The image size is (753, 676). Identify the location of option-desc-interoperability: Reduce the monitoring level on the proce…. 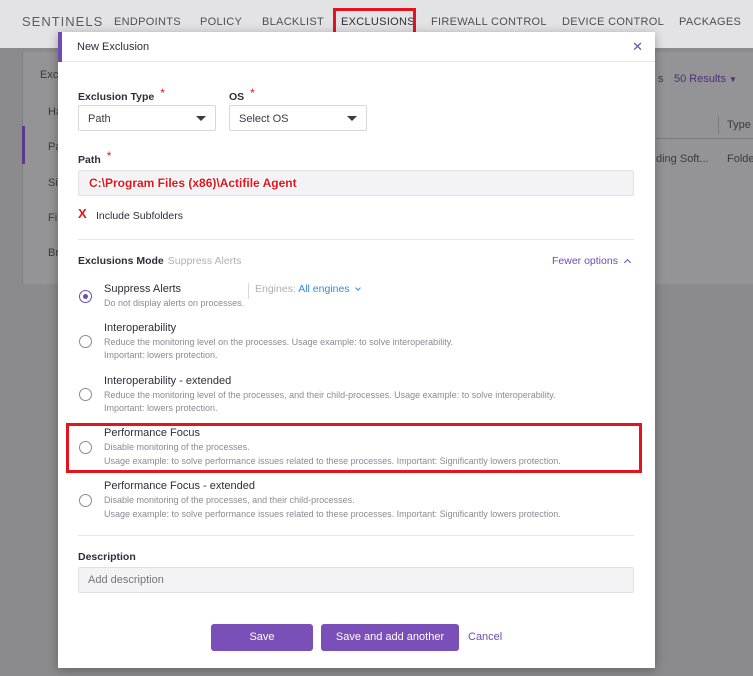
(279, 342).